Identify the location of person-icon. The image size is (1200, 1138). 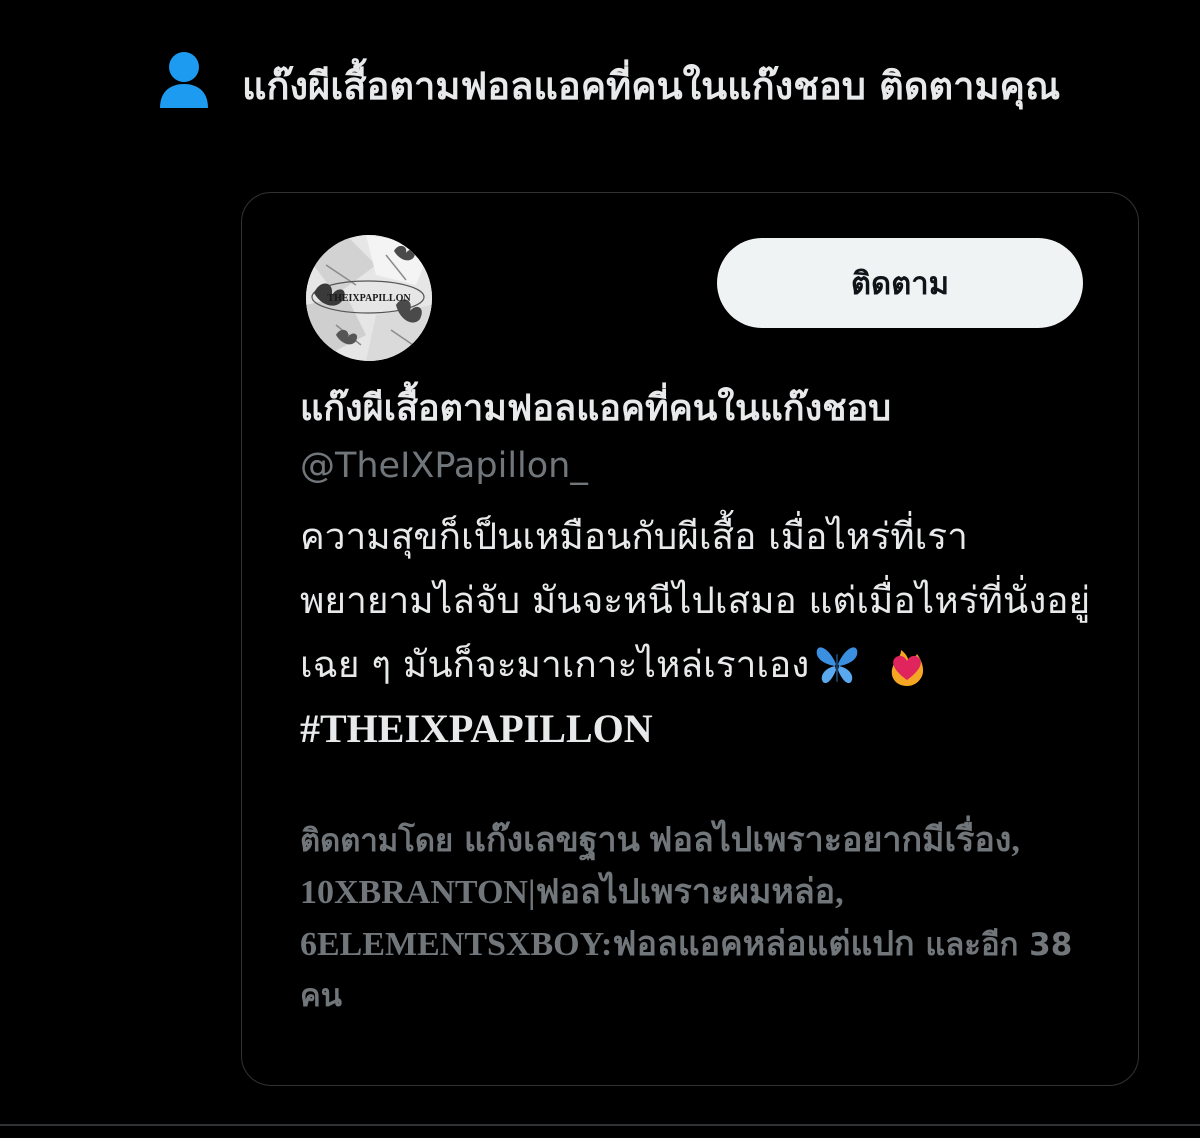
(184, 80).